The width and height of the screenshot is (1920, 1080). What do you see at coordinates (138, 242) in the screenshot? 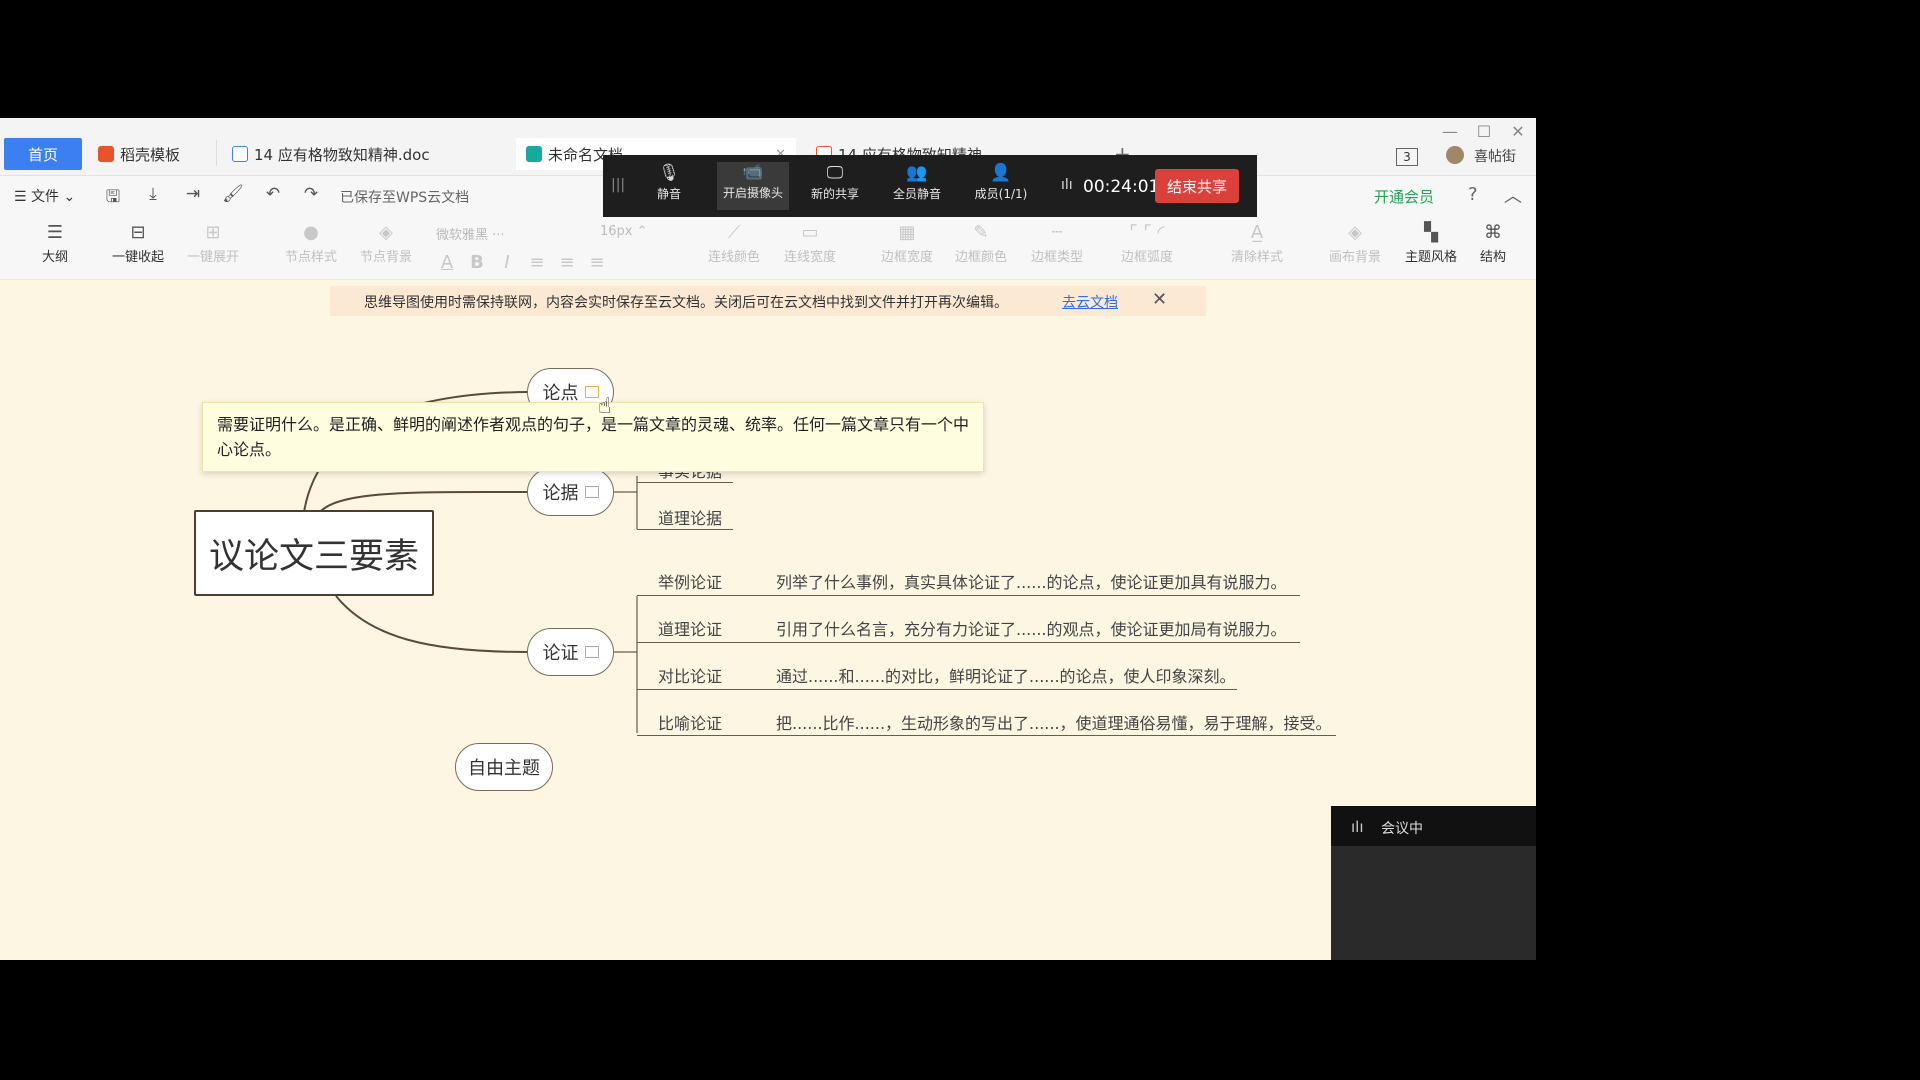
I see `collapse-all-button: ⊟ 一键收起` at bounding box center [138, 242].